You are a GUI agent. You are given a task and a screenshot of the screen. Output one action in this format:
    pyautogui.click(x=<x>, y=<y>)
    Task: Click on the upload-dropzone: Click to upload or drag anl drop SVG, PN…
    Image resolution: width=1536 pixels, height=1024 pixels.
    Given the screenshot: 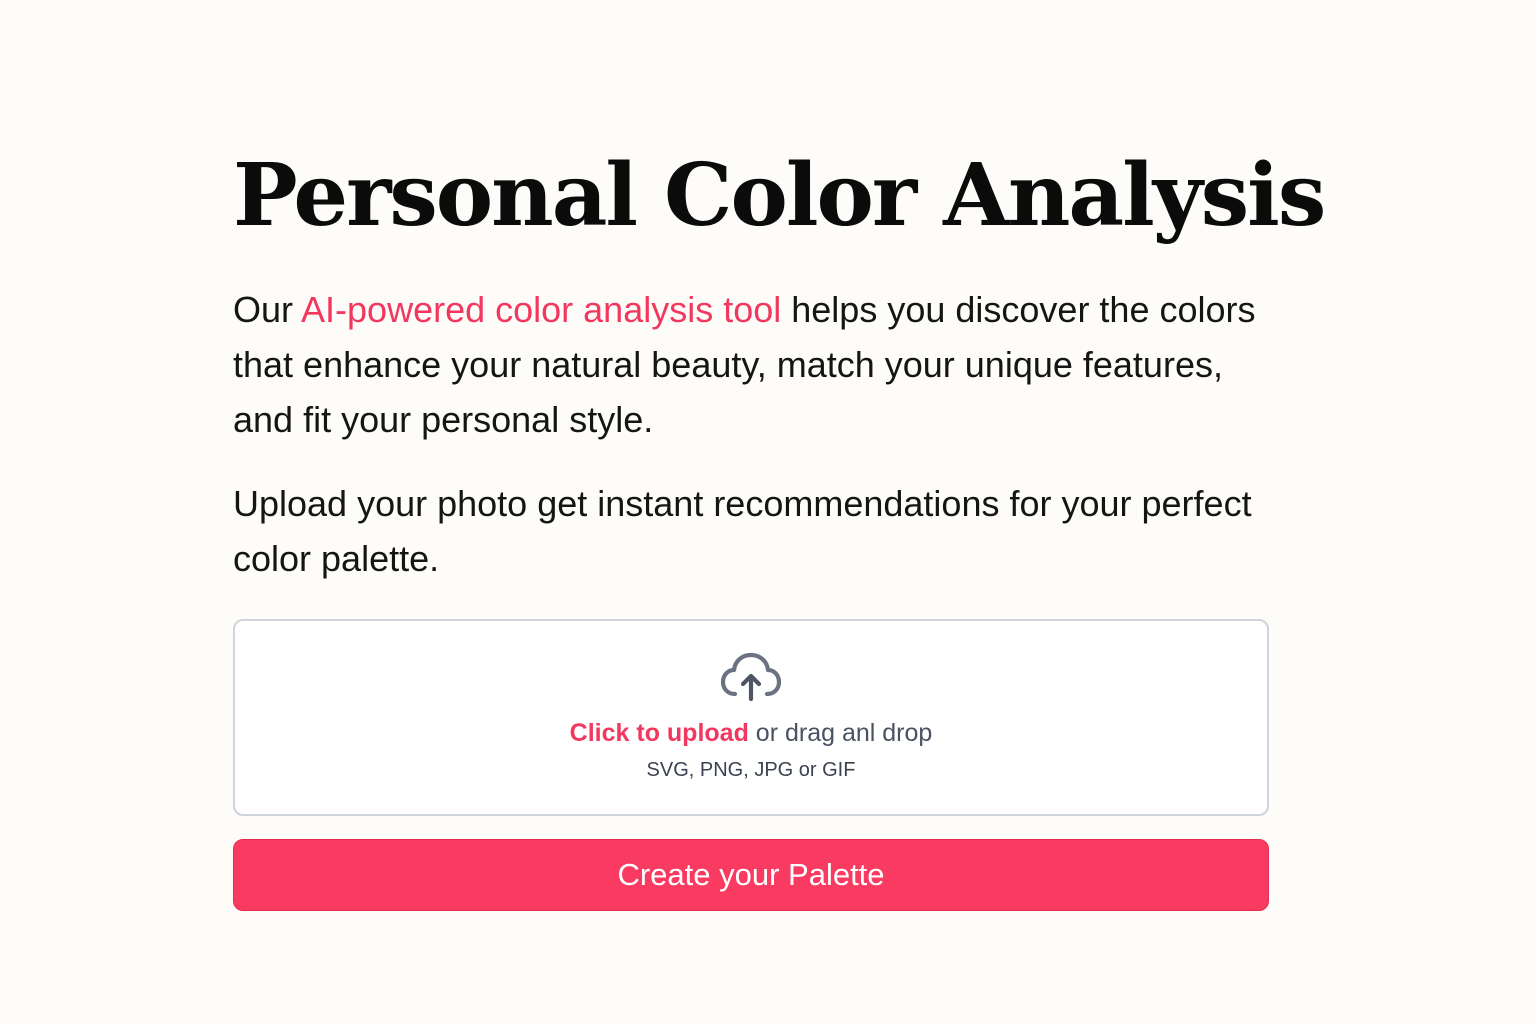 What is the action you would take?
    pyautogui.click(x=751, y=717)
    